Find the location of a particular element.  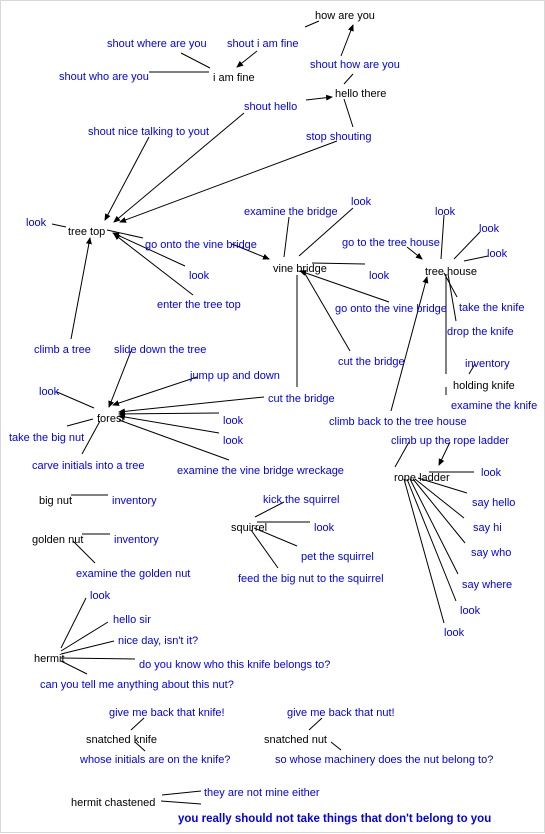

action-node-examine-golden-nut: examine the golden nut is located at coordinates (133, 574).